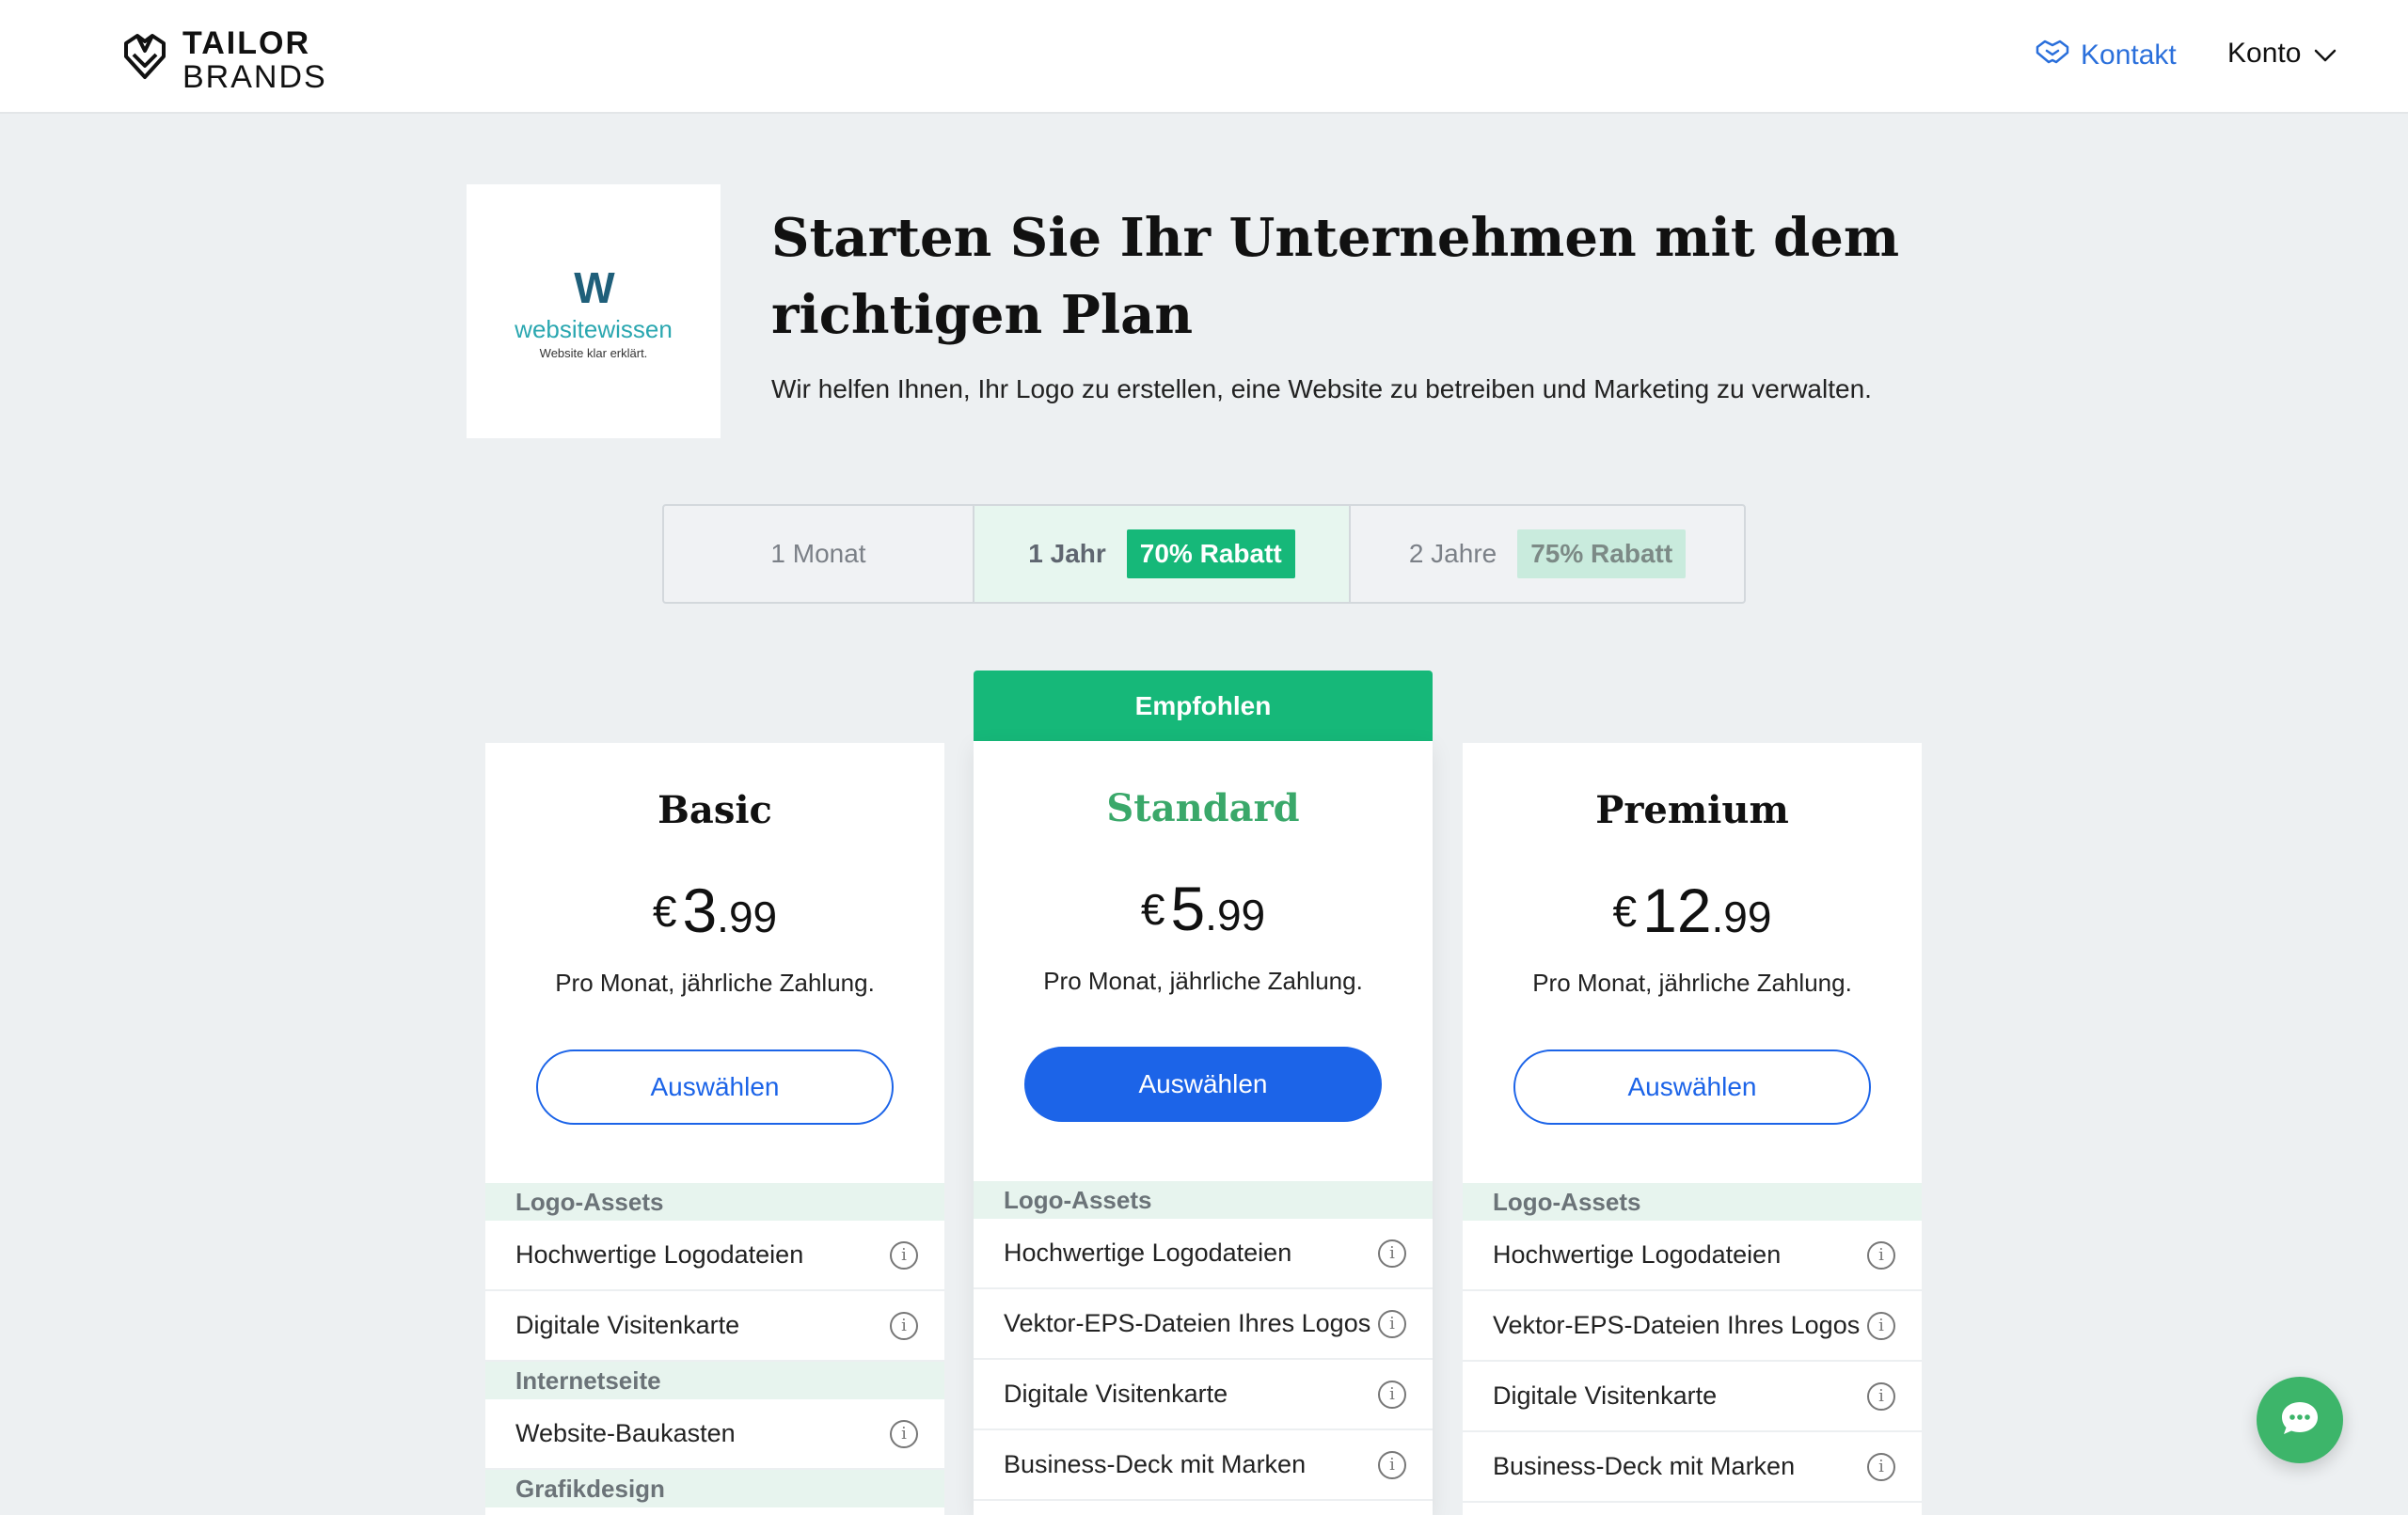 The image size is (2408, 1515). What do you see at coordinates (625, 1433) in the screenshot?
I see `feature-label: Website-Baukasten` at bounding box center [625, 1433].